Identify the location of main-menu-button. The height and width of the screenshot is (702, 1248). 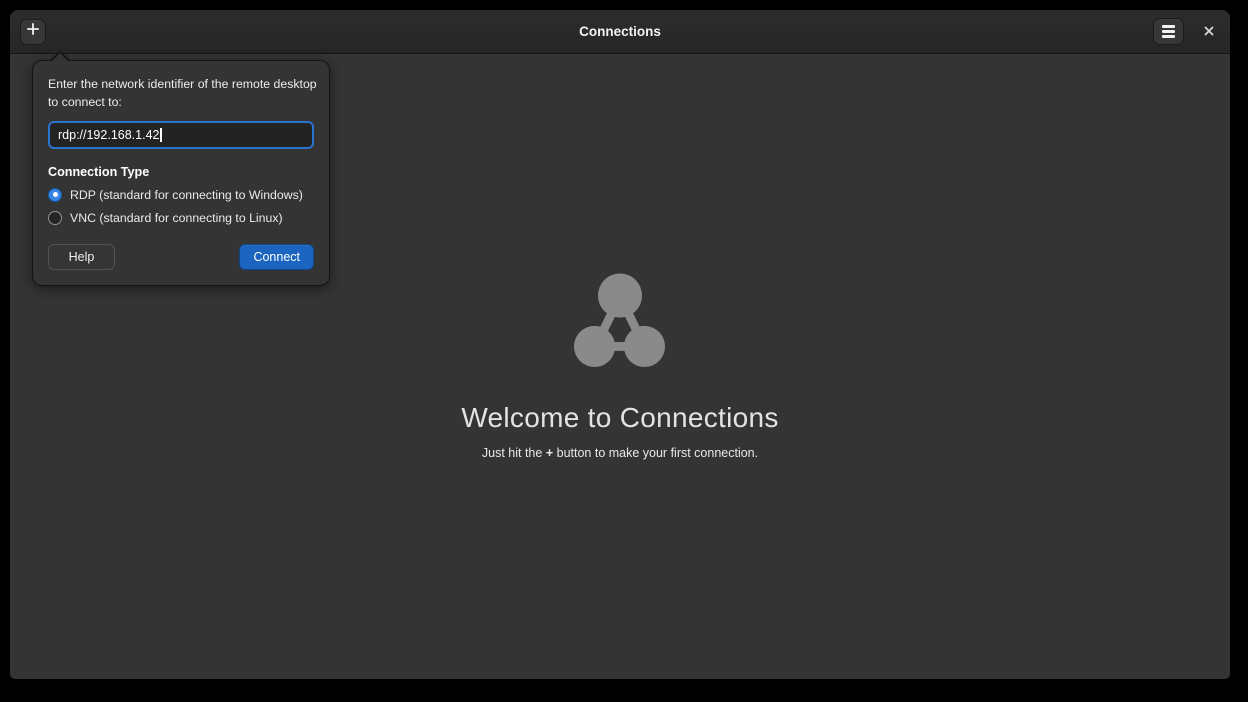
(1168, 31).